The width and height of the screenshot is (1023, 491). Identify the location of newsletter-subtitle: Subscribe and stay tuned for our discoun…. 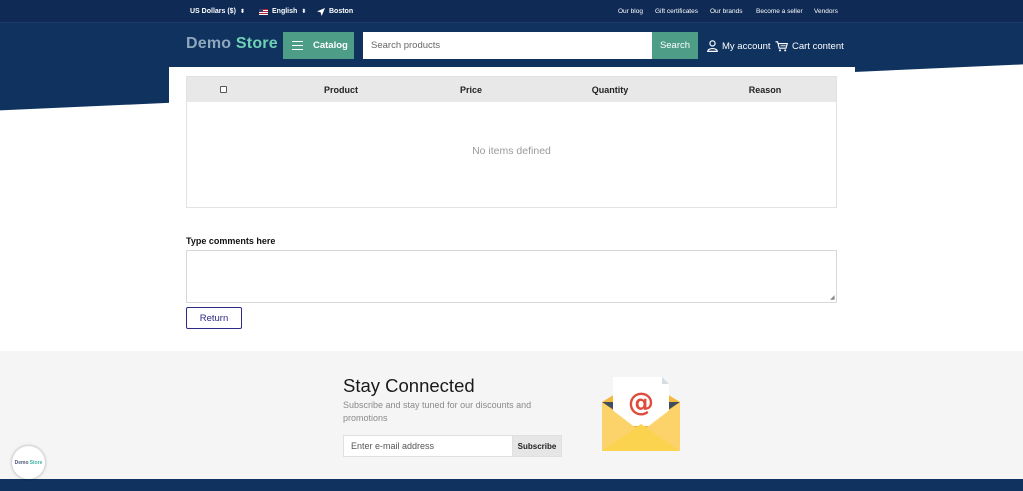
(437, 411).